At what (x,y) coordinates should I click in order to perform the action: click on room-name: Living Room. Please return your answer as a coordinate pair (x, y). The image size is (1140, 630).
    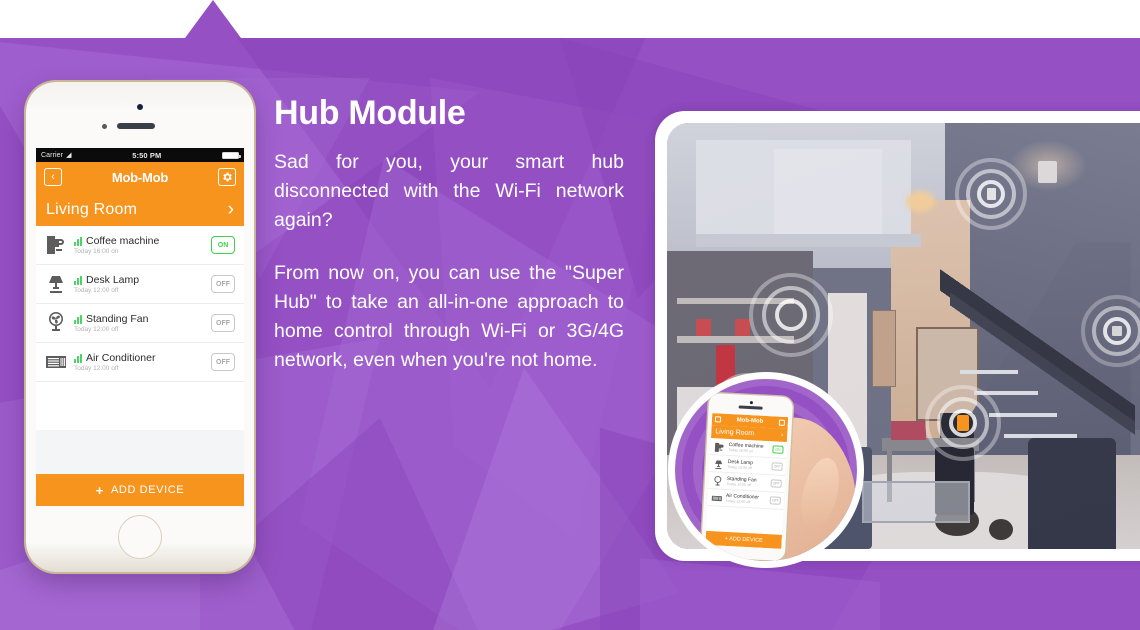
    Looking at the image, I should click on (92, 209).